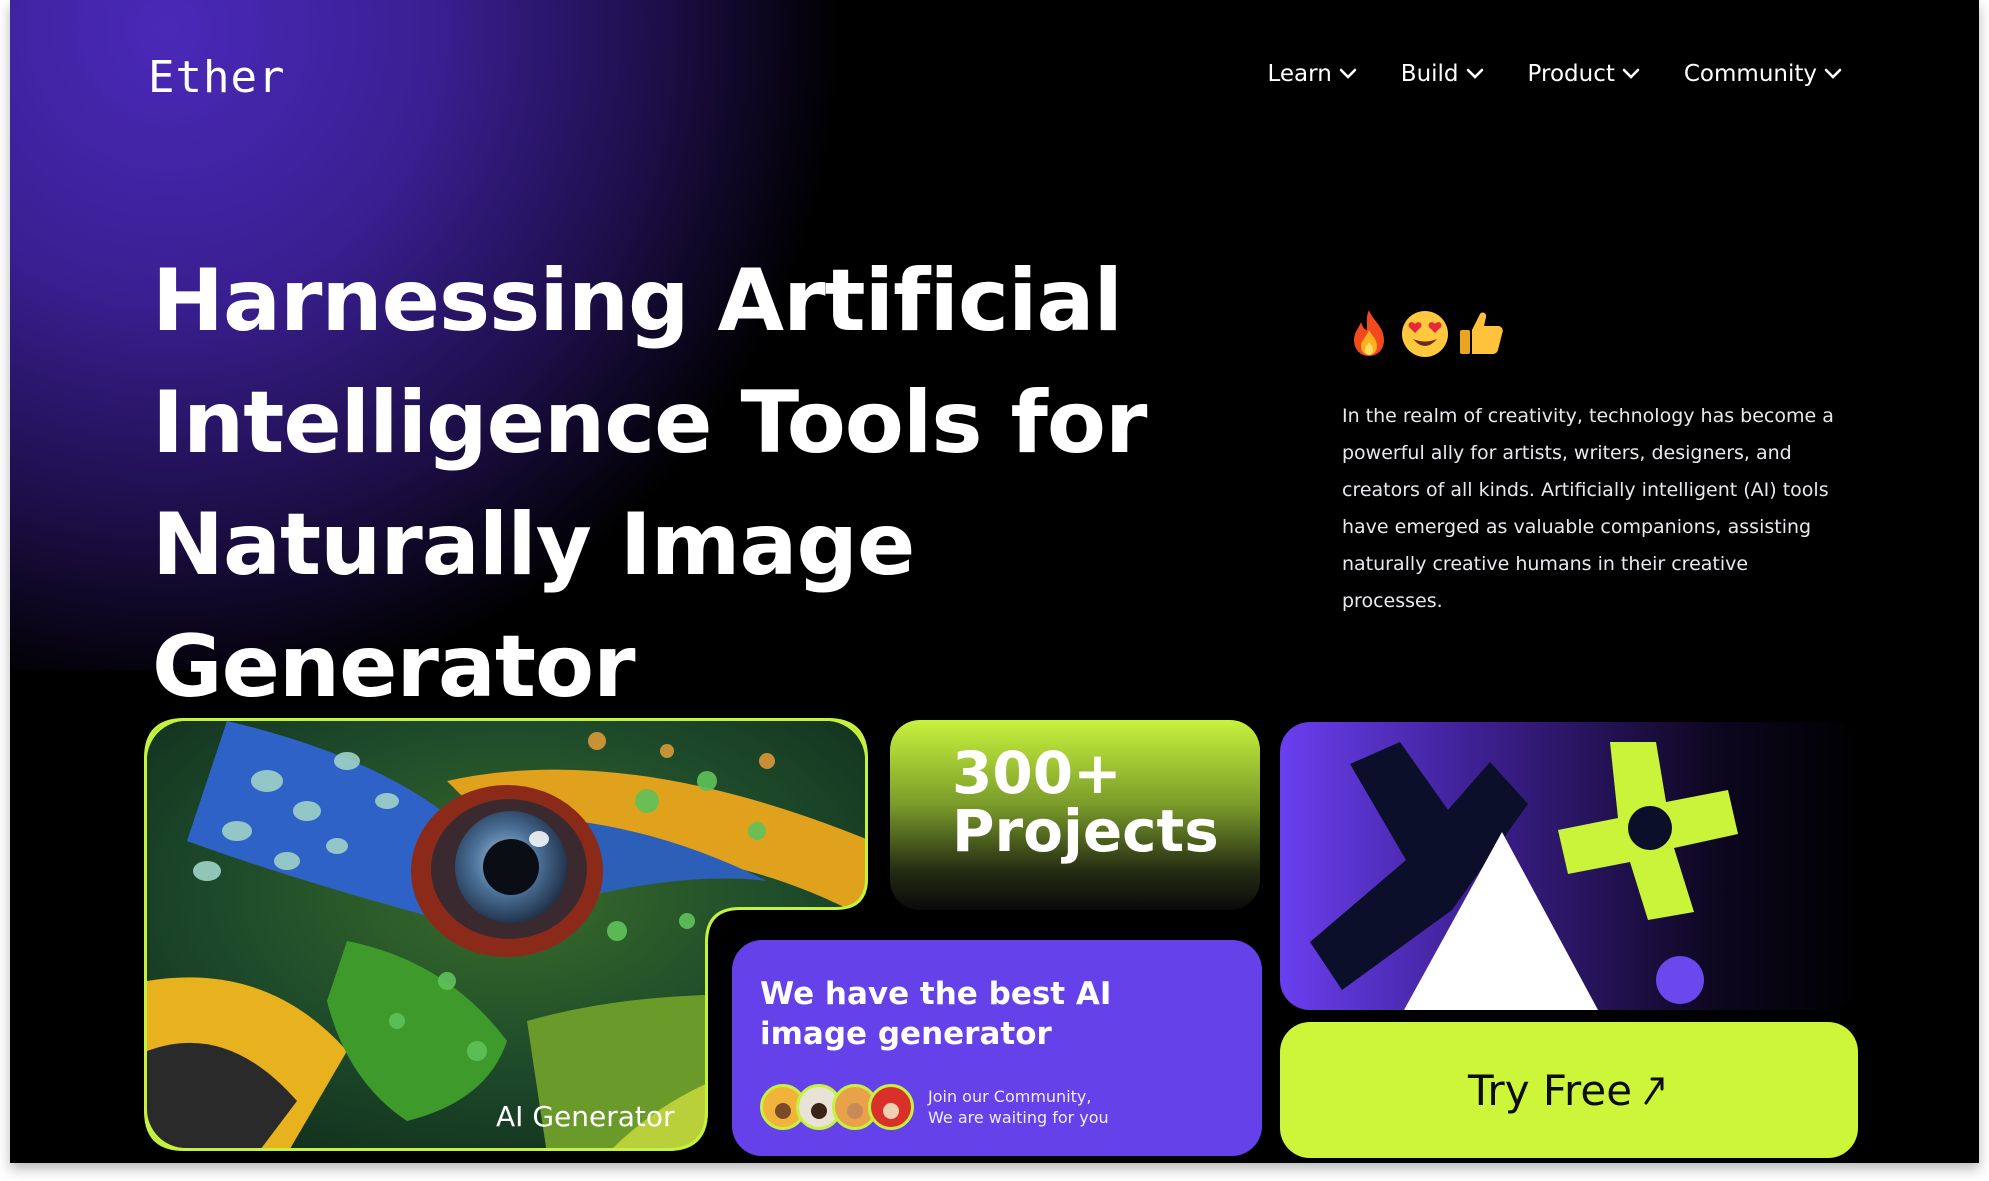  What do you see at coordinates (216, 77) in the screenshot?
I see `brand-logo: Ether` at bounding box center [216, 77].